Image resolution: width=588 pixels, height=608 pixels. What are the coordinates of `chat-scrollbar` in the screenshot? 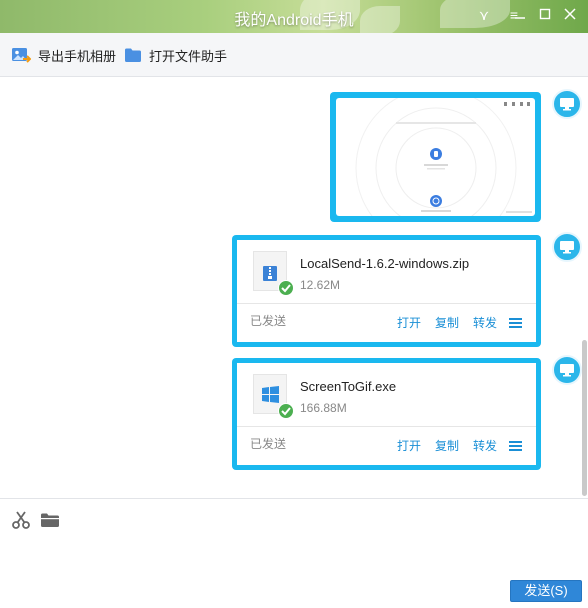 It's located at (584, 418).